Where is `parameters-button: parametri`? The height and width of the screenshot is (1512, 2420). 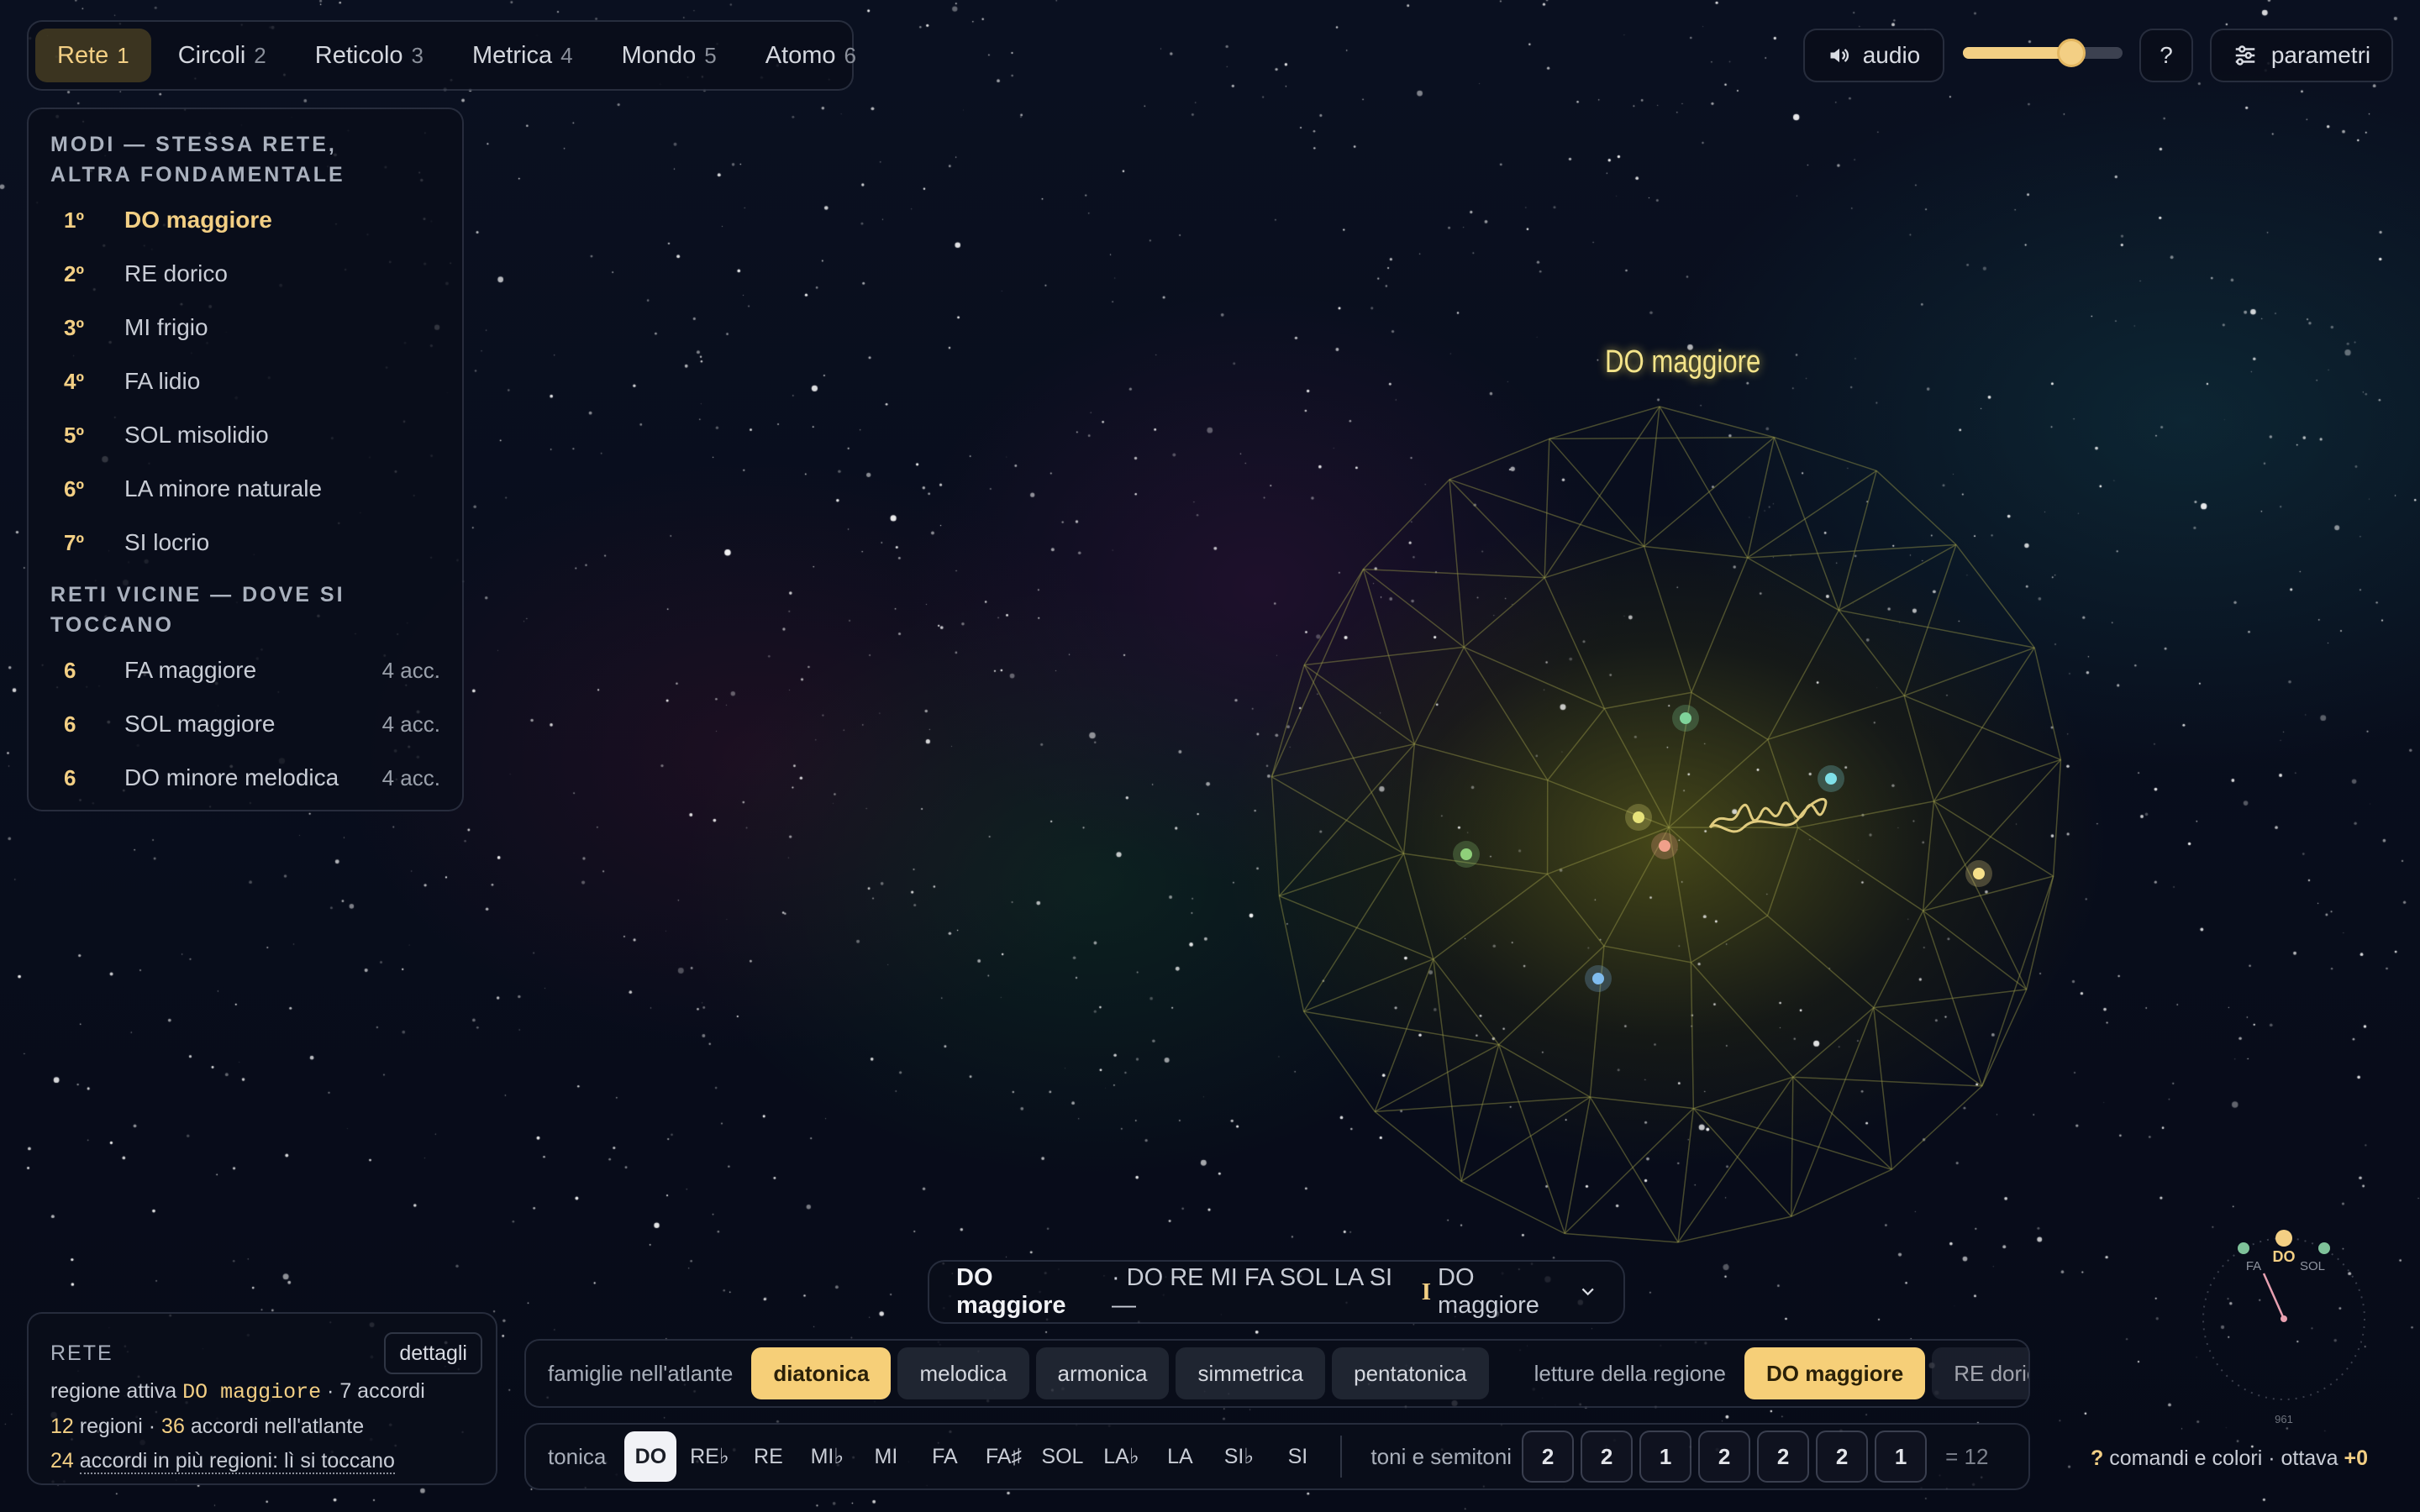
parameters-button: parametri is located at coordinates (2301, 55).